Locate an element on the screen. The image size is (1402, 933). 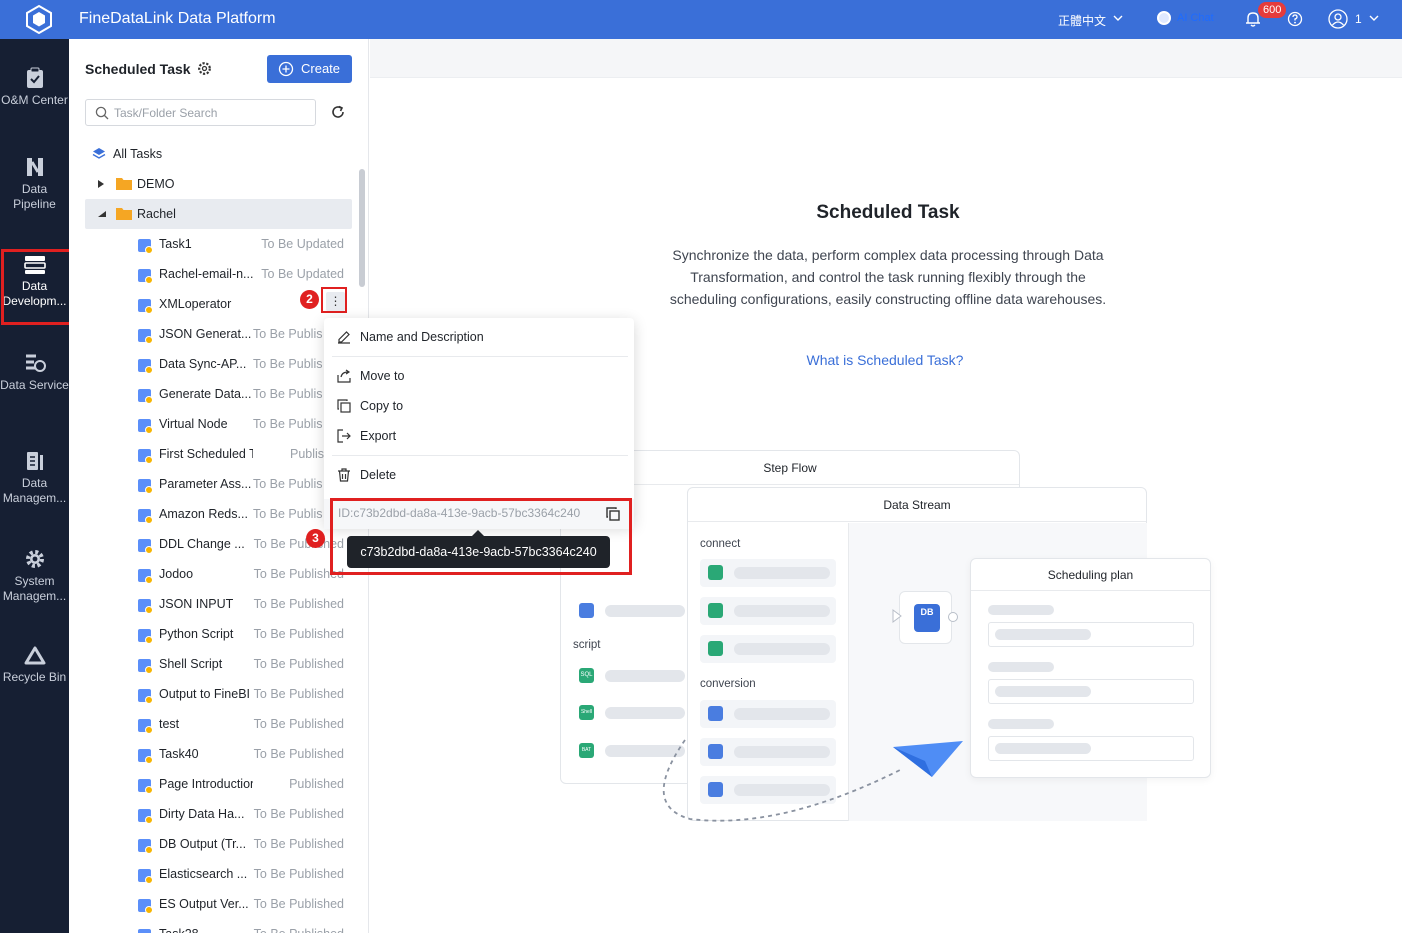
skeleton-row: Shell is located at coordinates (631, 713).